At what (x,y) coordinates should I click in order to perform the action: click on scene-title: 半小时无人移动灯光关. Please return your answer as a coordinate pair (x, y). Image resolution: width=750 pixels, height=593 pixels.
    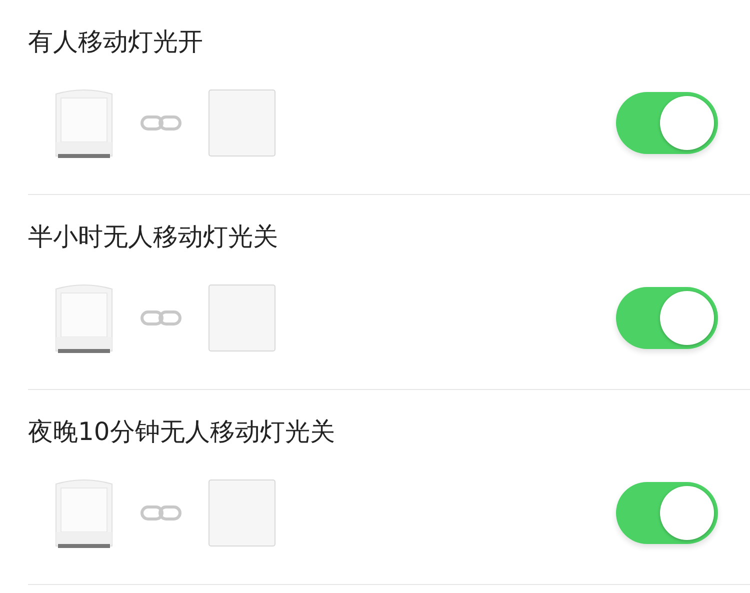
    Looking at the image, I should click on (153, 237).